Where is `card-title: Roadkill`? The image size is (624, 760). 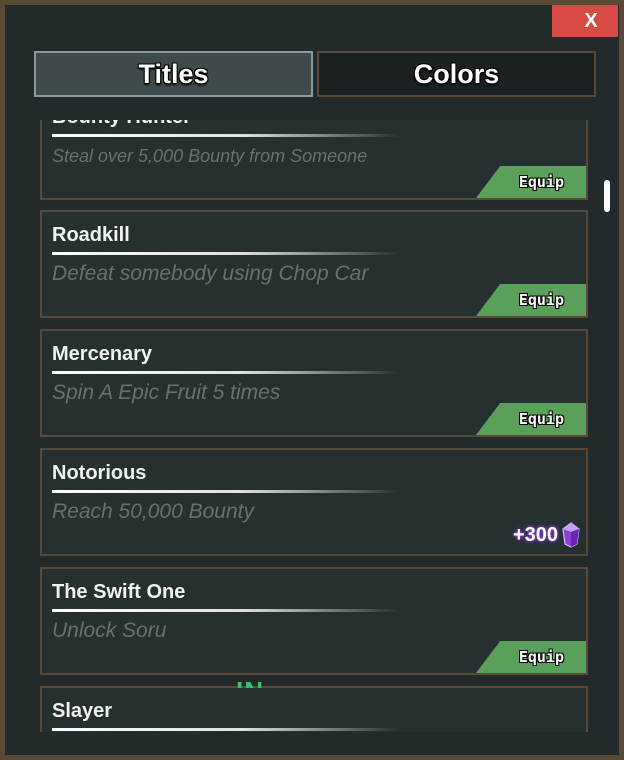 card-title: Roadkill is located at coordinates (91, 235).